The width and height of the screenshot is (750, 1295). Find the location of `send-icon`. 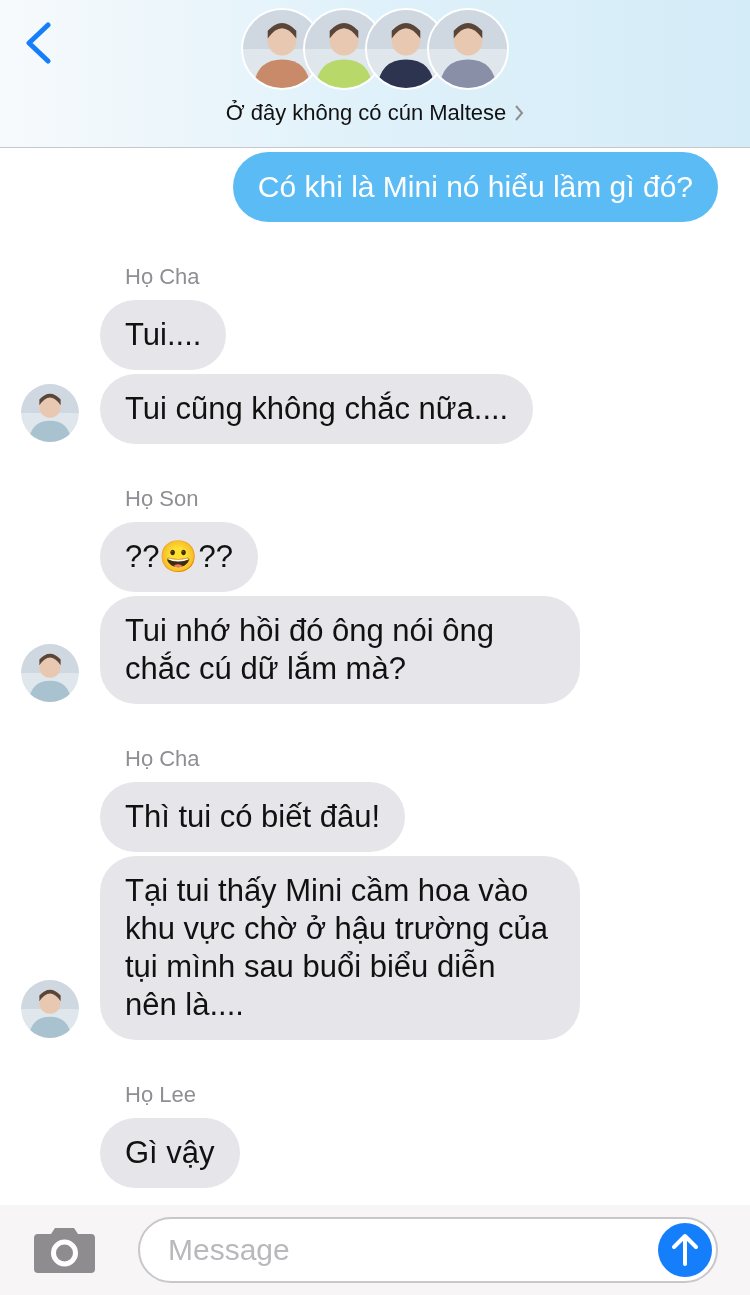

send-icon is located at coordinates (685, 1250).